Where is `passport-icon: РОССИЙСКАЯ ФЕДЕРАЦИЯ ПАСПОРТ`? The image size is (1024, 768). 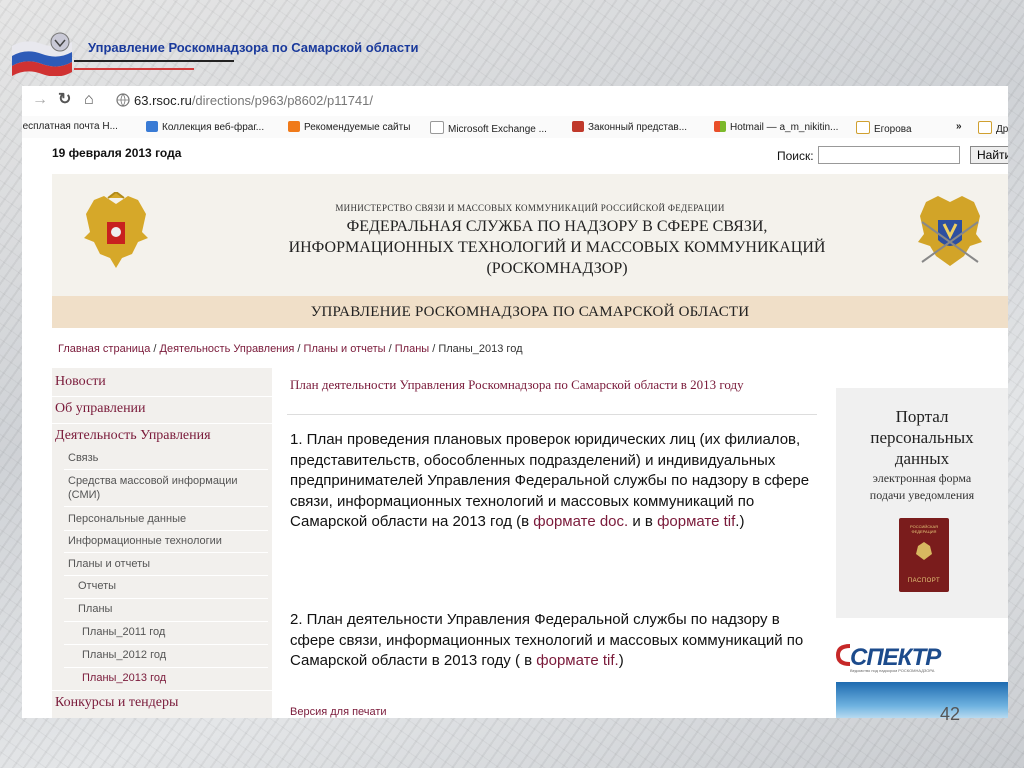 passport-icon: РОССИЙСКАЯ ФЕДЕРАЦИЯ ПАСПОРТ is located at coordinates (924, 555).